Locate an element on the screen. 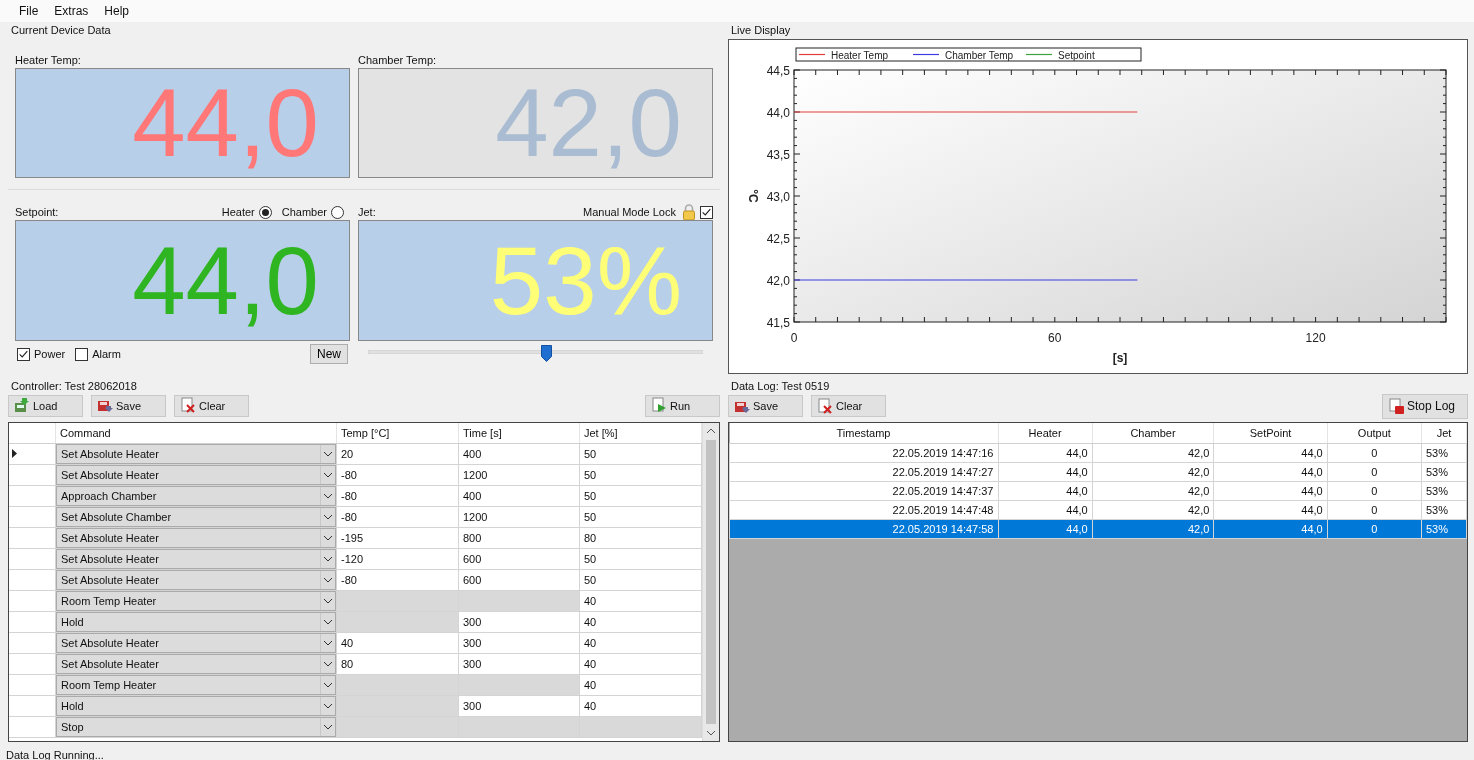 This screenshot has width=1474, height=760. radio-label: Heater is located at coordinates (238, 212).